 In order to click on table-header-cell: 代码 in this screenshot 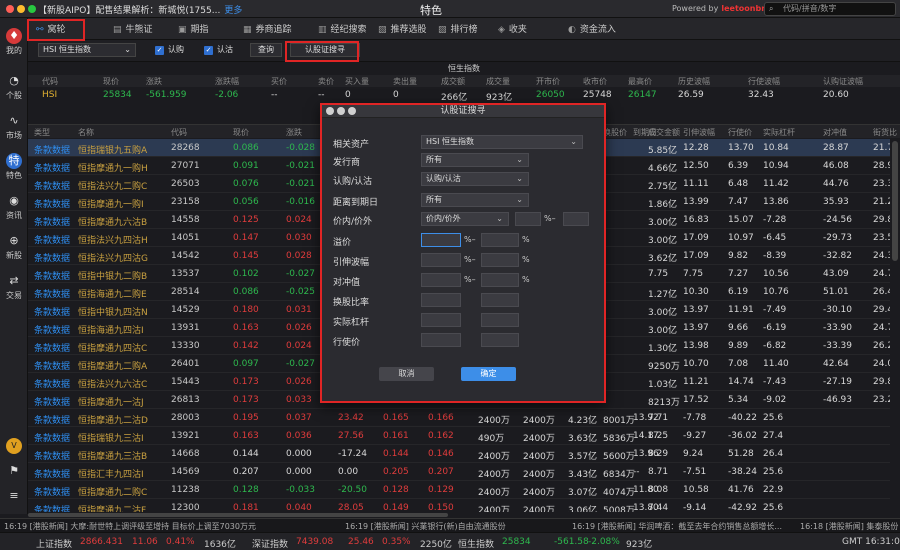, I will do `click(179, 132)`.